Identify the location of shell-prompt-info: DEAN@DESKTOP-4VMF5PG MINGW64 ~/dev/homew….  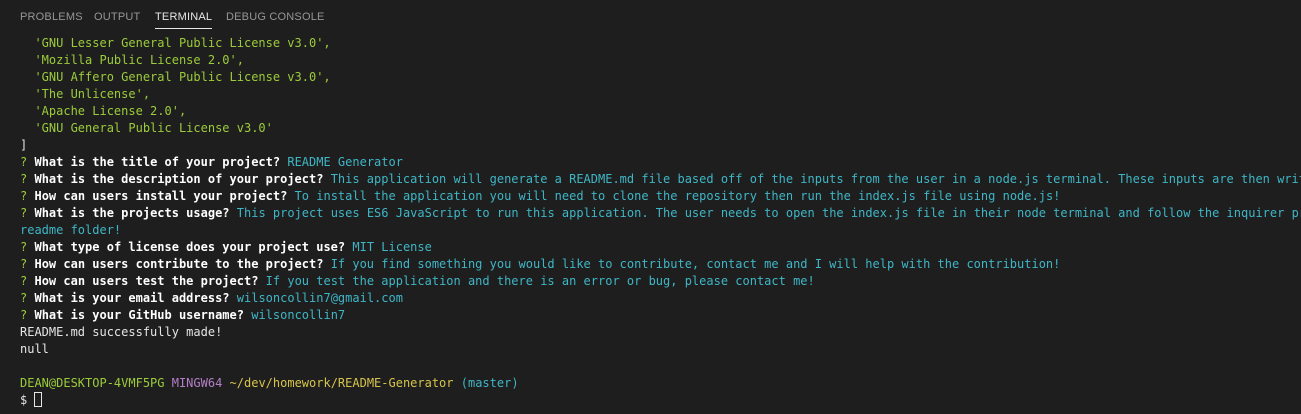
(660, 383).